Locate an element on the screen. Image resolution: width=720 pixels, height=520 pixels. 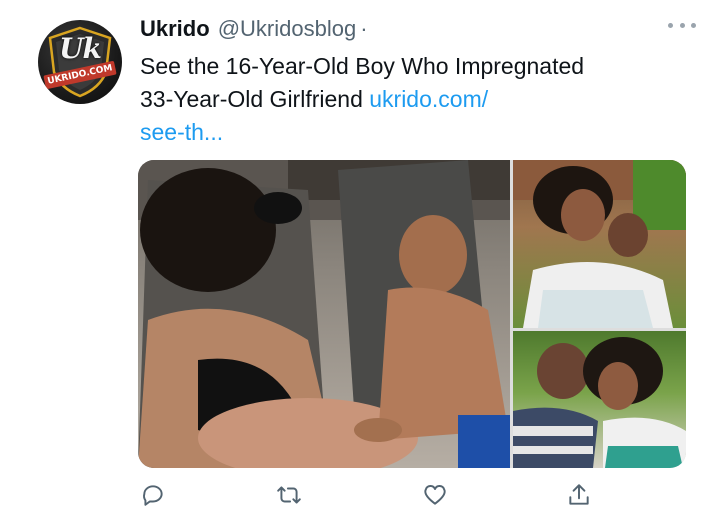
more-options-button is located at coordinates (682, 25).